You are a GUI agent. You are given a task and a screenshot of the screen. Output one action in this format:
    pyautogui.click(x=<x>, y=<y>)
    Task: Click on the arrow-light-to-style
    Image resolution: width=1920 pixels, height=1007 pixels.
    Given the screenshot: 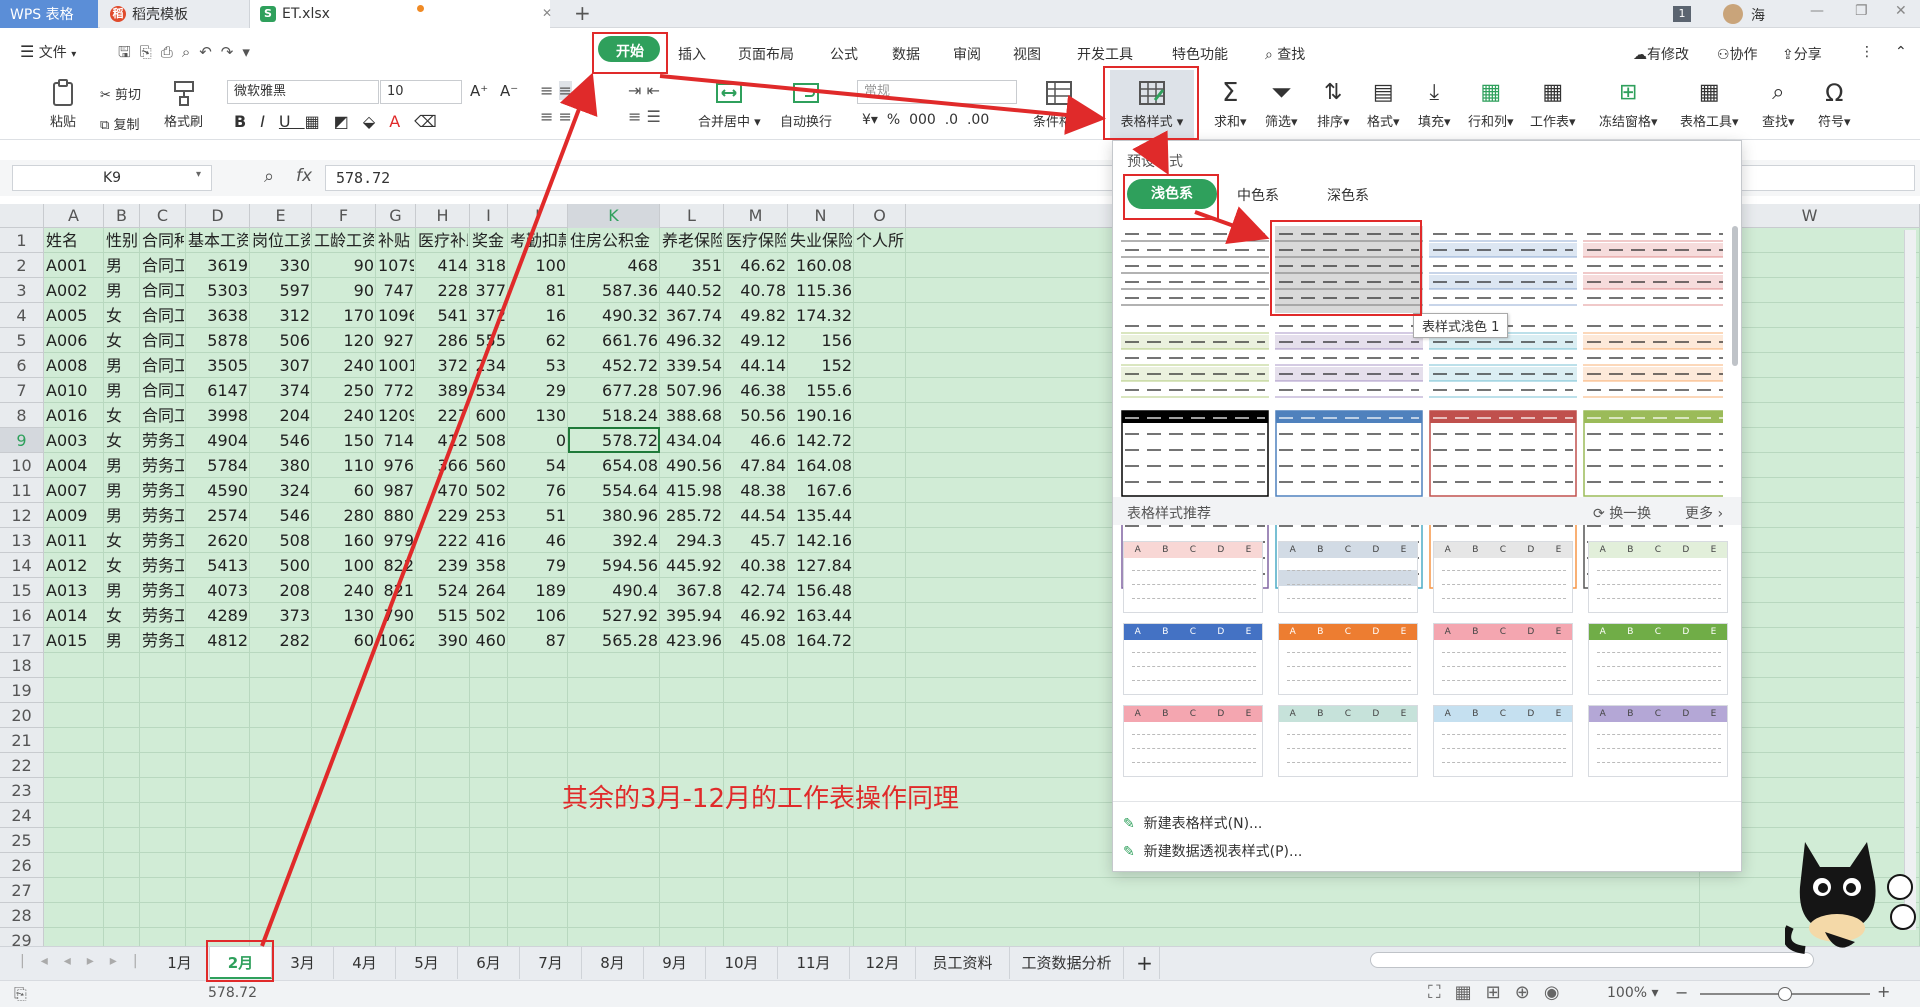 What is the action you would take?
    pyautogui.click(x=1232, y=225)
    